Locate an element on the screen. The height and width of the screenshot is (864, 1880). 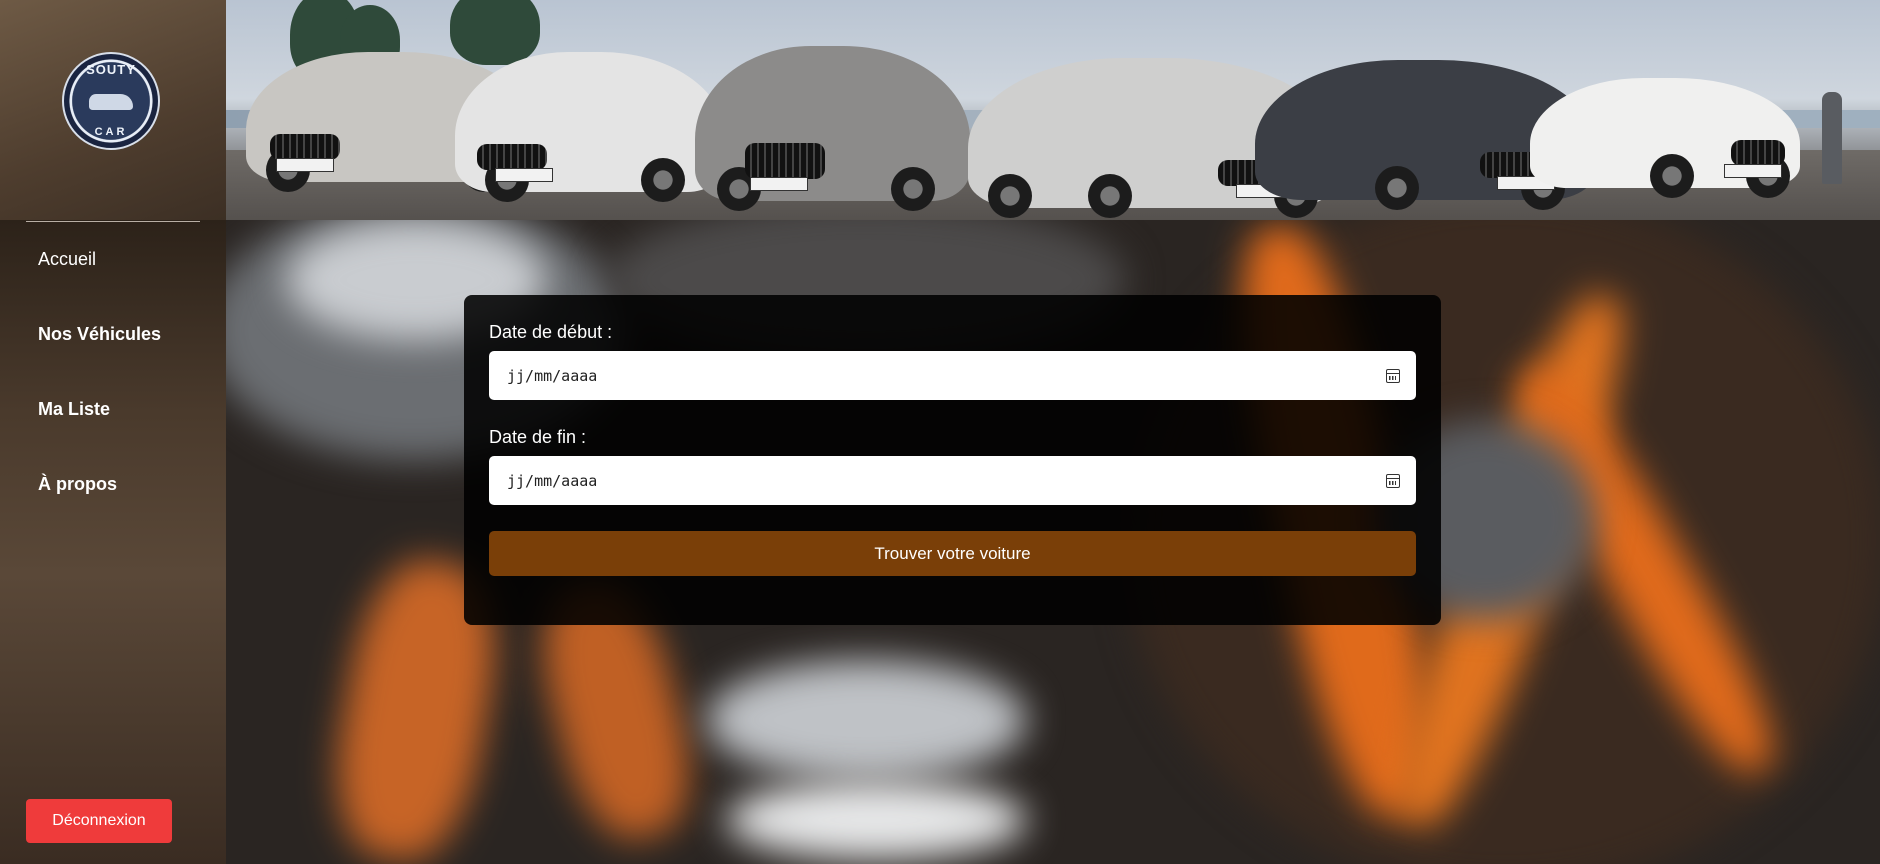
start-date-field is located at coordinates (952, 375).